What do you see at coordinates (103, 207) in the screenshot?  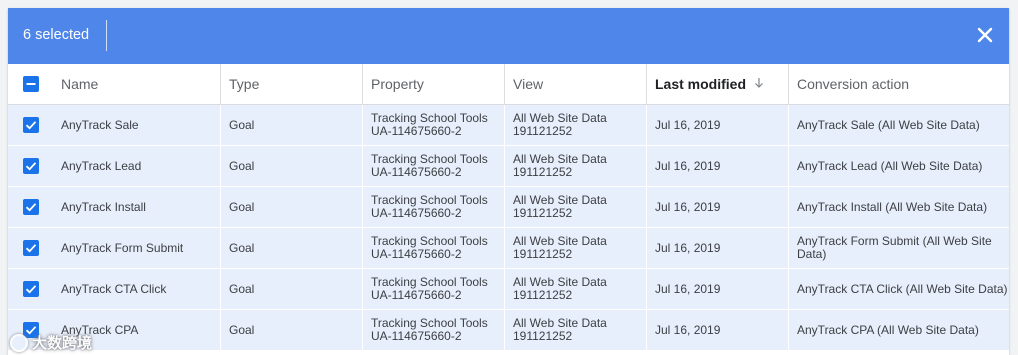 I see `goal-name: AnyTrack Install` at bounding box center [103, 207].